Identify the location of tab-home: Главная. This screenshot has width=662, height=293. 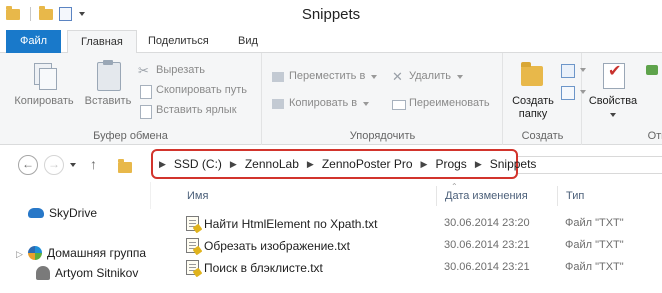
(102, 42).